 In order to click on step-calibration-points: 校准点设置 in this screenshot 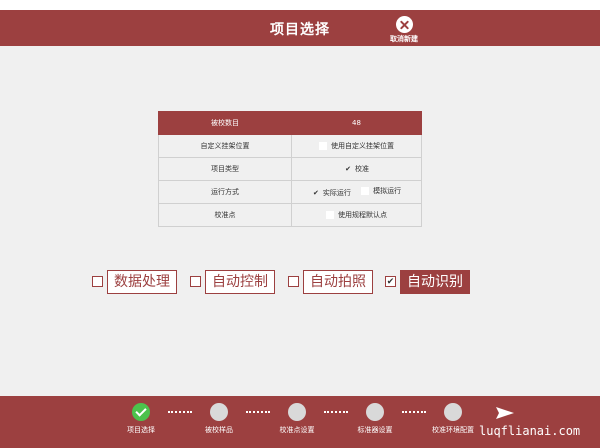, I will do `click(297, 419)`.